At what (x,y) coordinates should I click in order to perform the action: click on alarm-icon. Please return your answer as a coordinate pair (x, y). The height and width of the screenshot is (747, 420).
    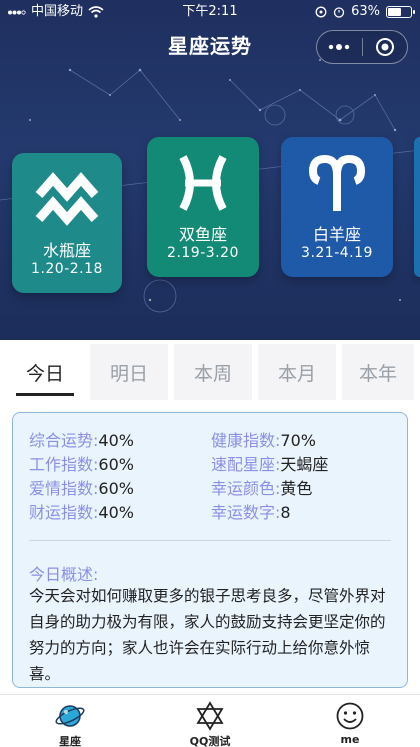
    Looking at the image, I should click on (339, 12).